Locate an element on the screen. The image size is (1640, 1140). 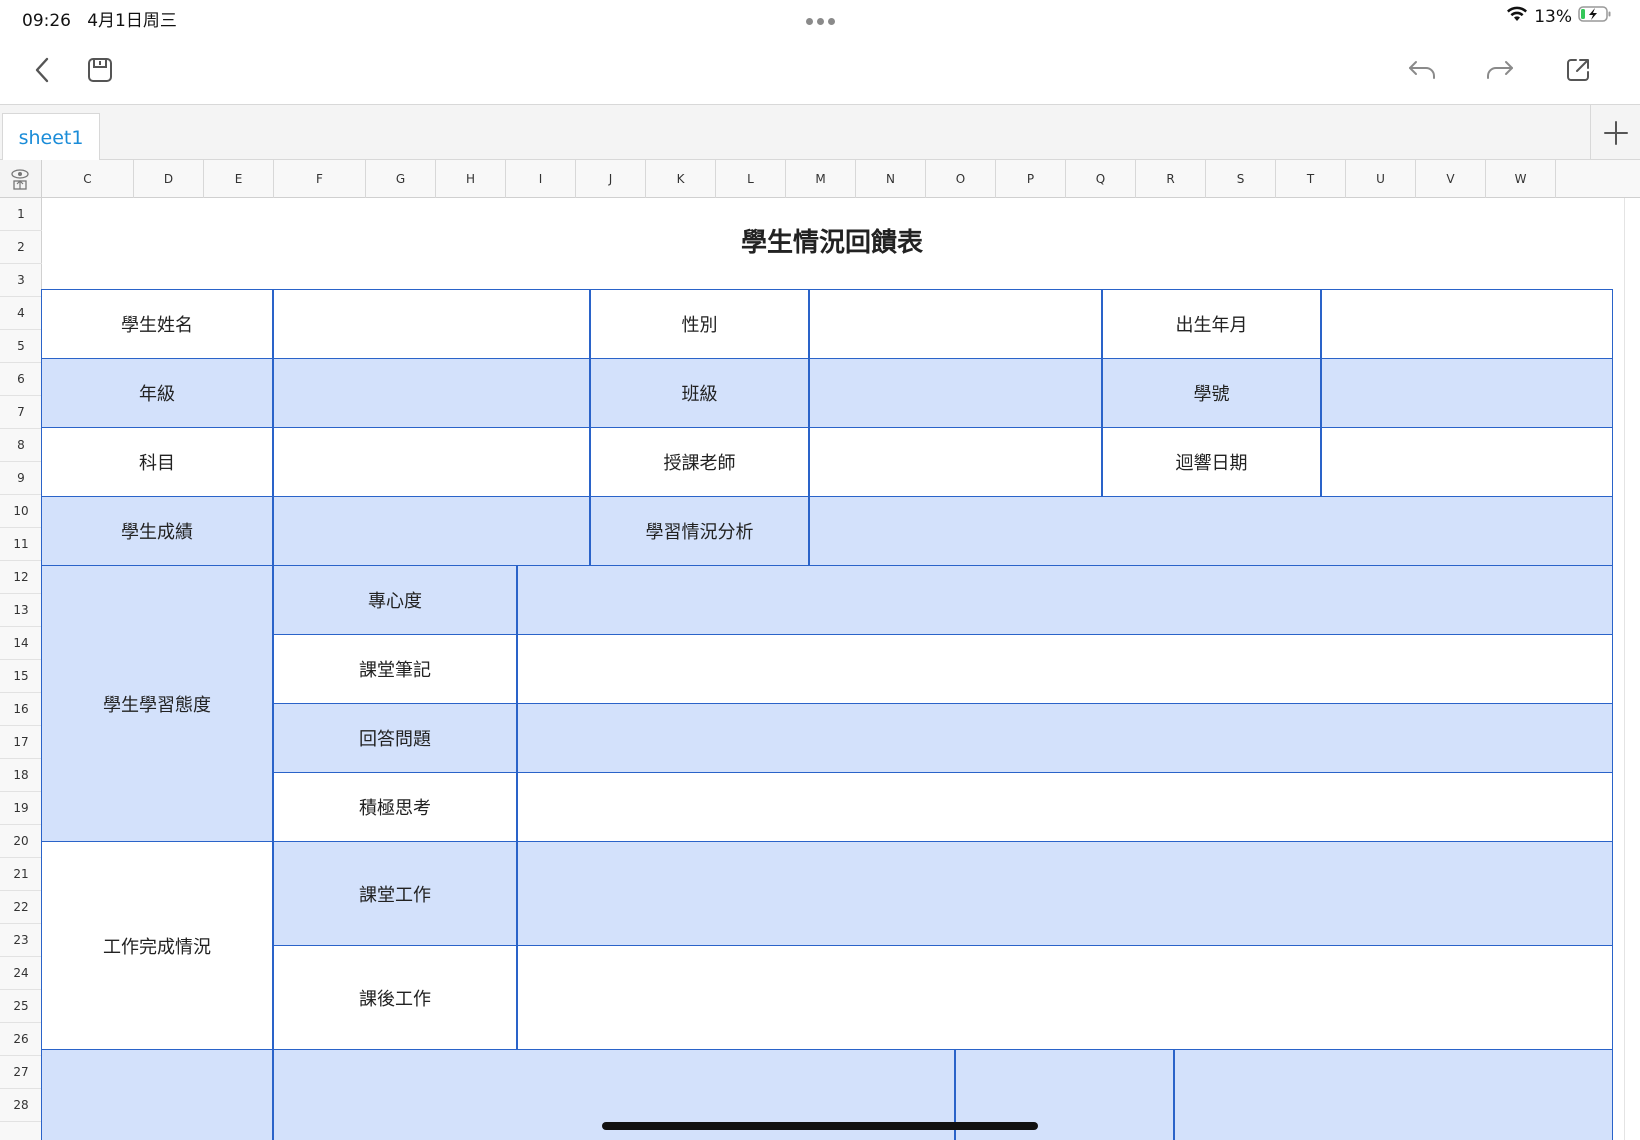
vertical-scroll-track is located at coordinates (1624, 669).